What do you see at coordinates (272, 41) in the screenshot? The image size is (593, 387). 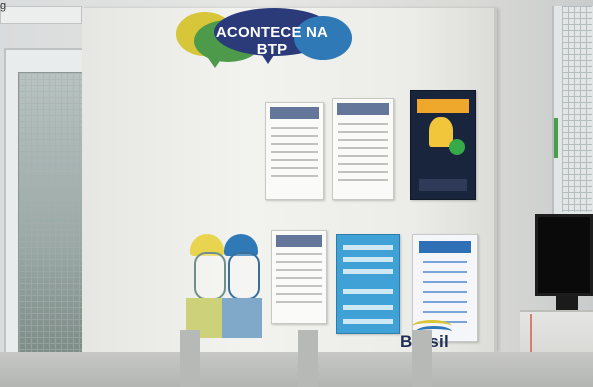 I see `banner-title: ACONTECE NA BTP` at bounding box center [272, 41].